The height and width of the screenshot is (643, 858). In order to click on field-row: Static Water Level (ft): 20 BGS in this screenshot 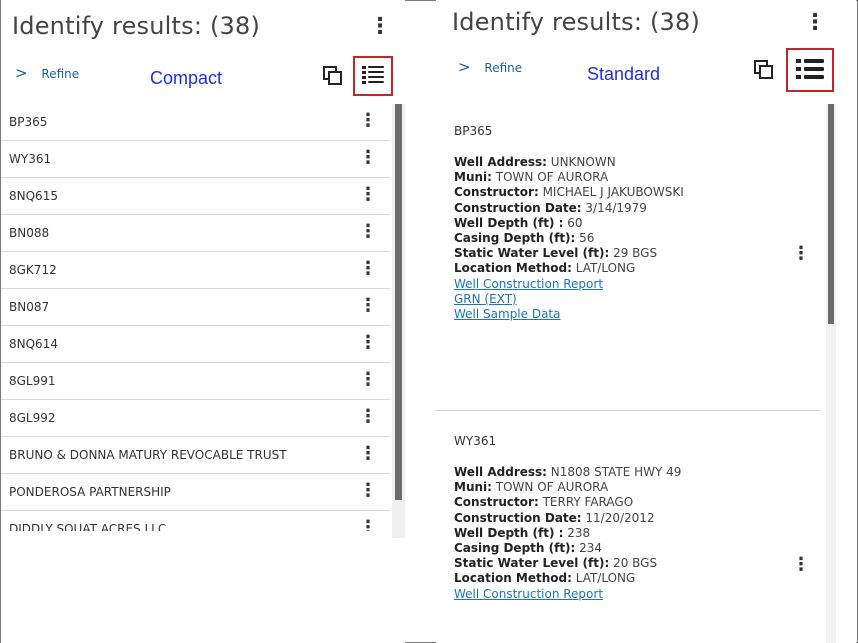, I will do `click(556, 563)`.